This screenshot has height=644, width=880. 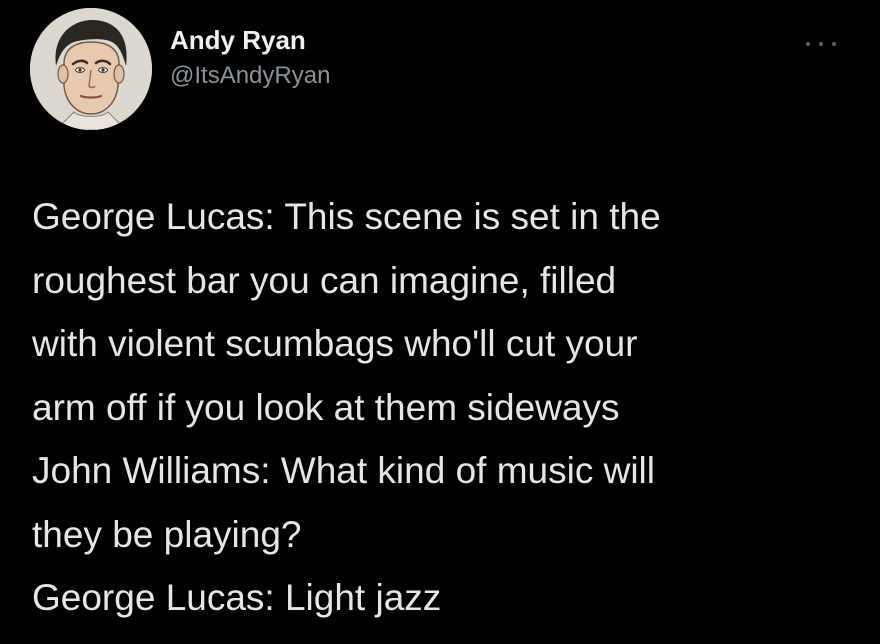 What do you see at coordinates (326, 407) in the screenshot?
I see `tweet-line: arm off if you look at them sideways` at bounding box center [326, 407].